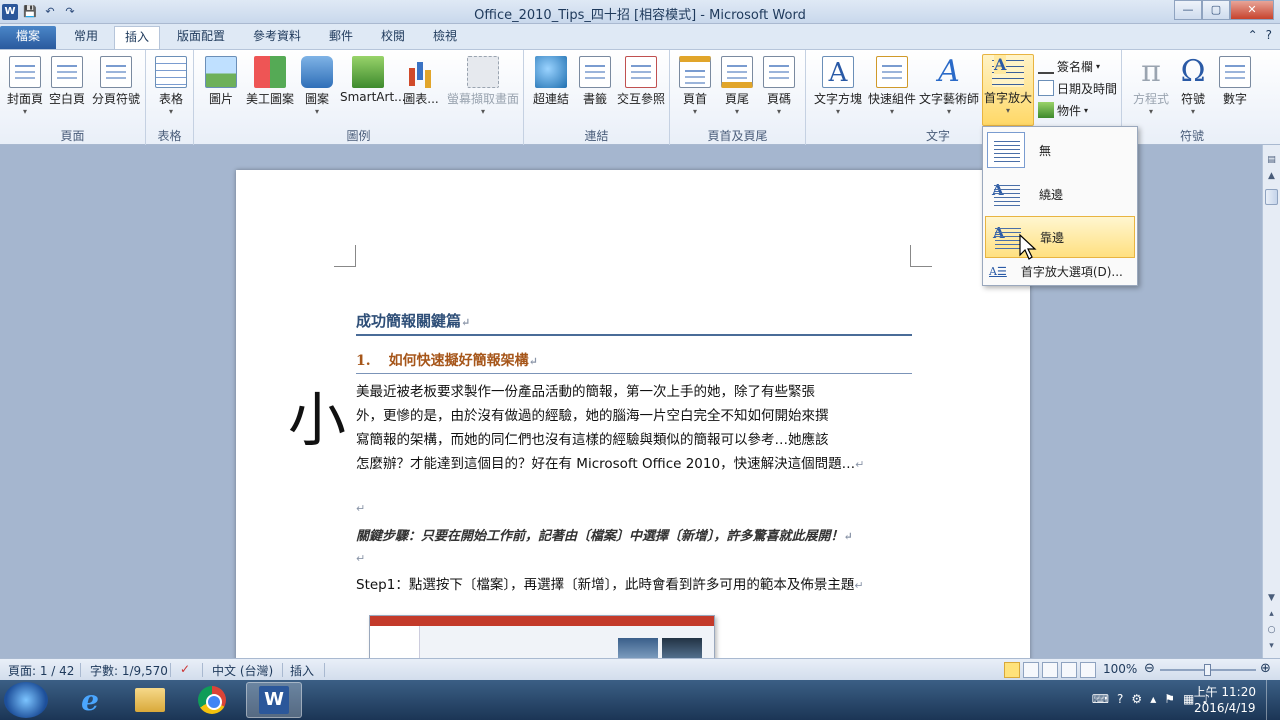 The height and width of the screenshot is (720, 1280). I want to click on wordart-button: A 文字藝術師 ▾, so click(949, 91).